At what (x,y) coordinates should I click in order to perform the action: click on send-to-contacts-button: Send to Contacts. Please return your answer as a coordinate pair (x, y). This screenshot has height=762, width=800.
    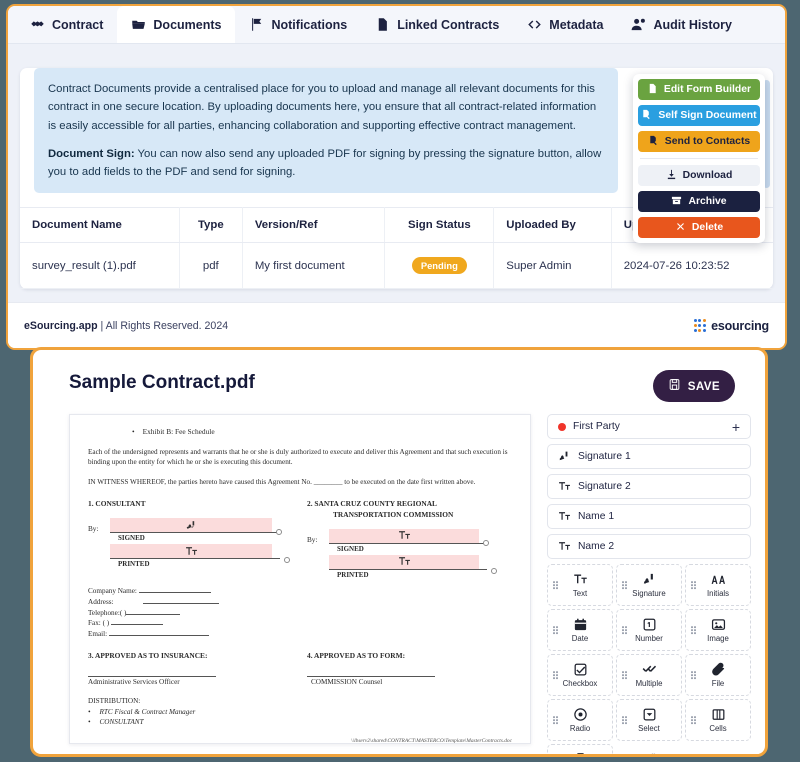
    Looking at the image, I should click on (699, 141).